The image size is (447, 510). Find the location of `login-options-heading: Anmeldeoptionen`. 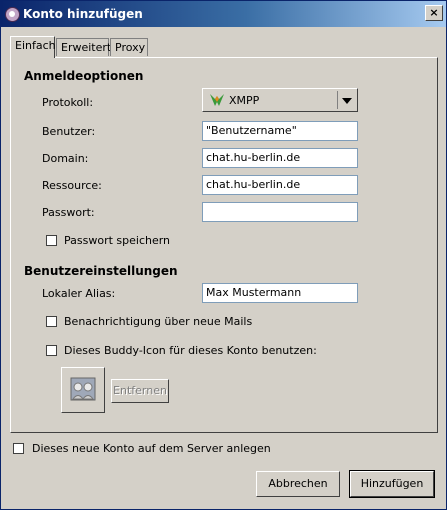

login-options-heading: Anmeldeoptionen is located at coordinates (84, 76).